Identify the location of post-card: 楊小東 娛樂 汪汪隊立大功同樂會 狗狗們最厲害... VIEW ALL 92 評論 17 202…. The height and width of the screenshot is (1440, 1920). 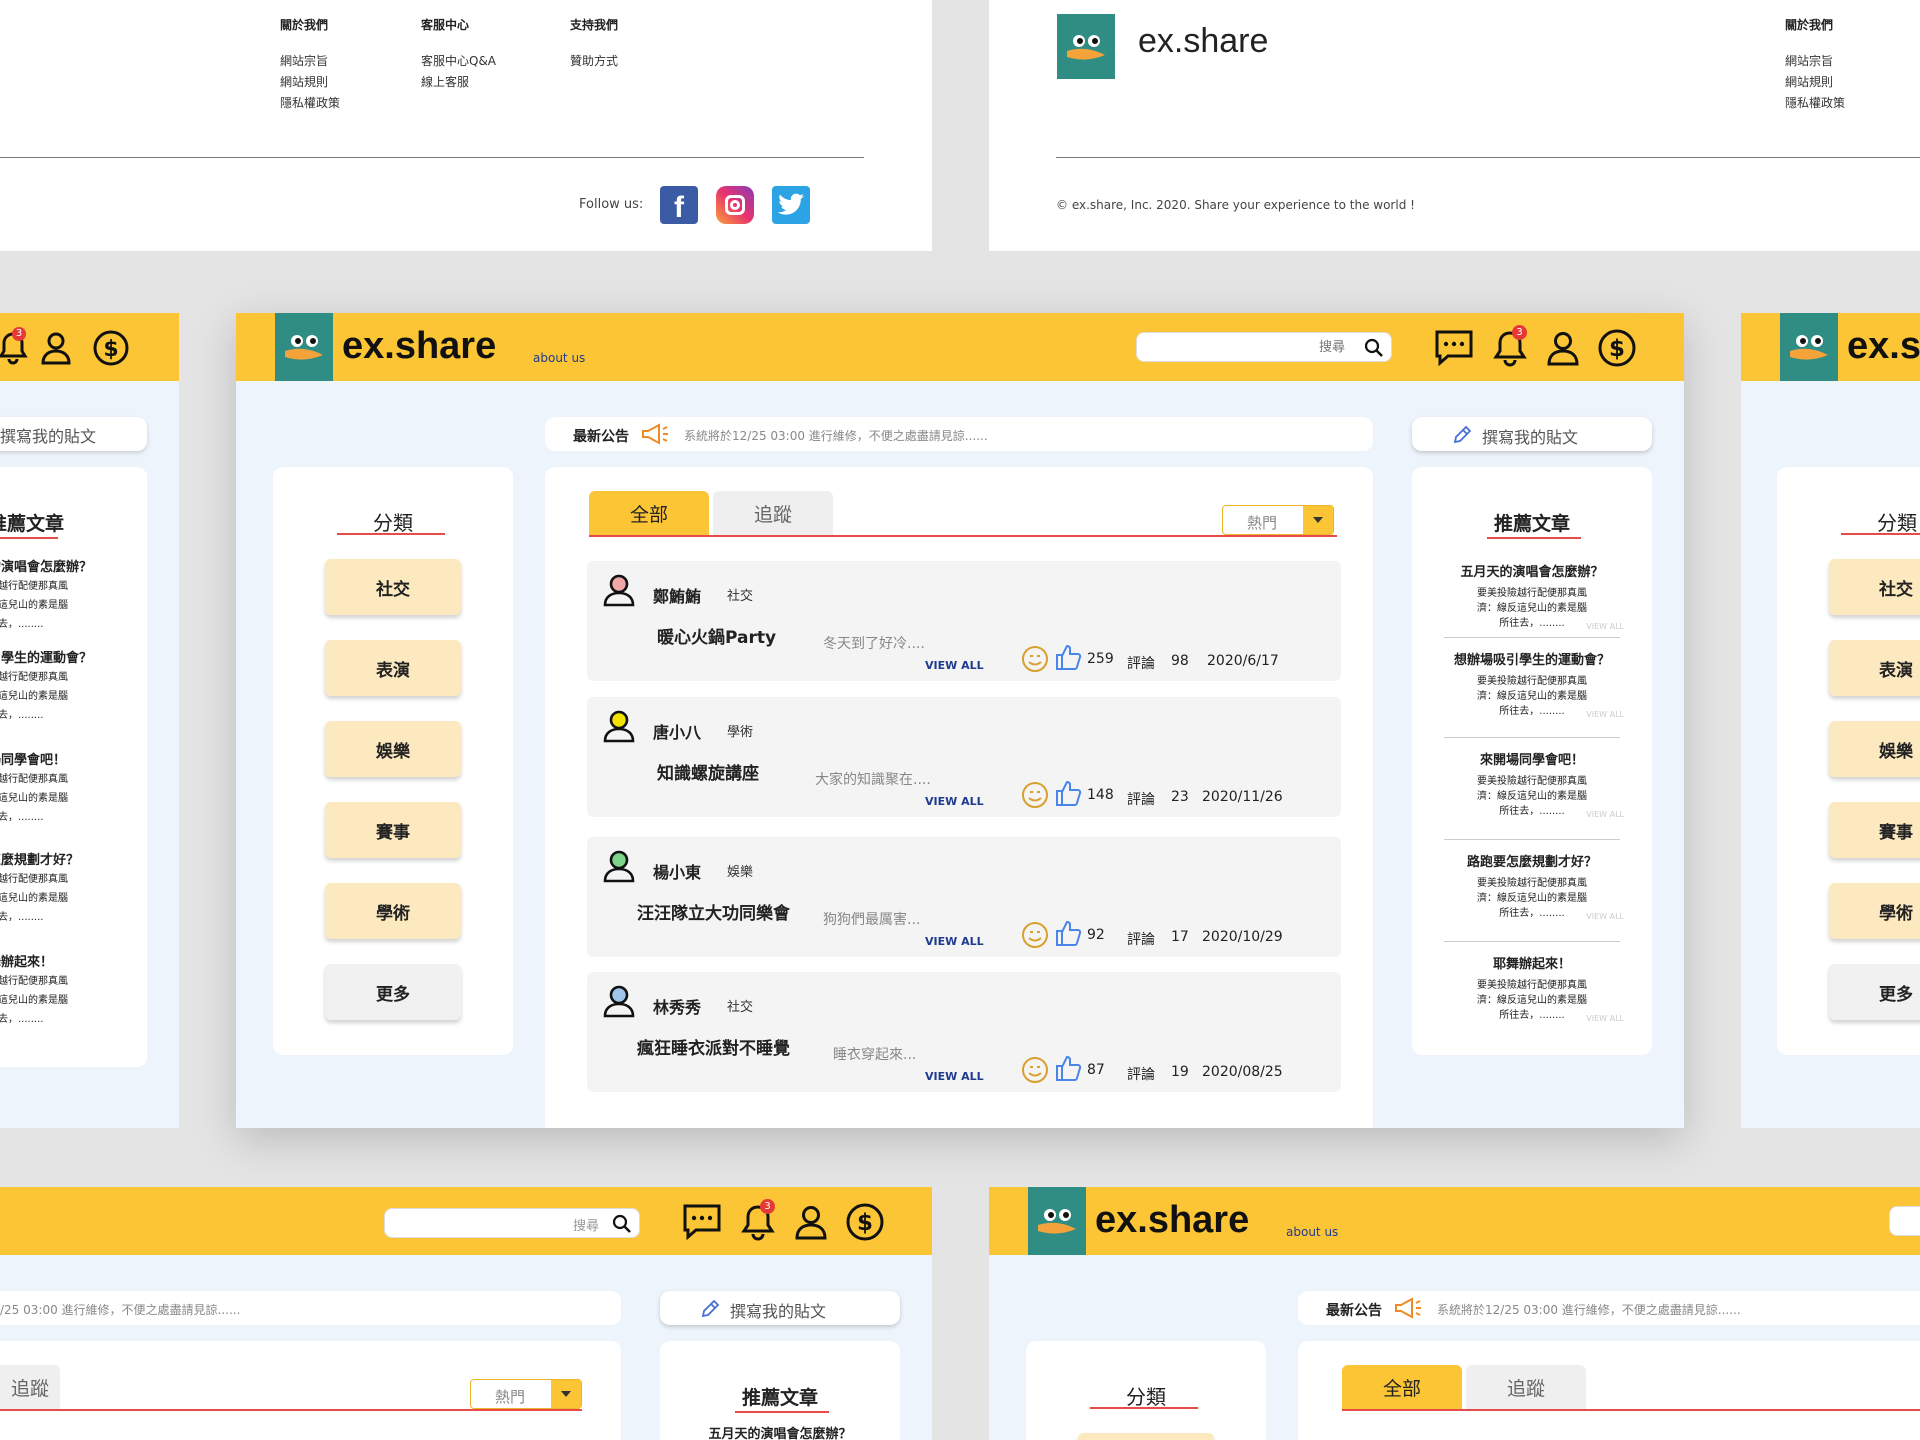
(964, 897).